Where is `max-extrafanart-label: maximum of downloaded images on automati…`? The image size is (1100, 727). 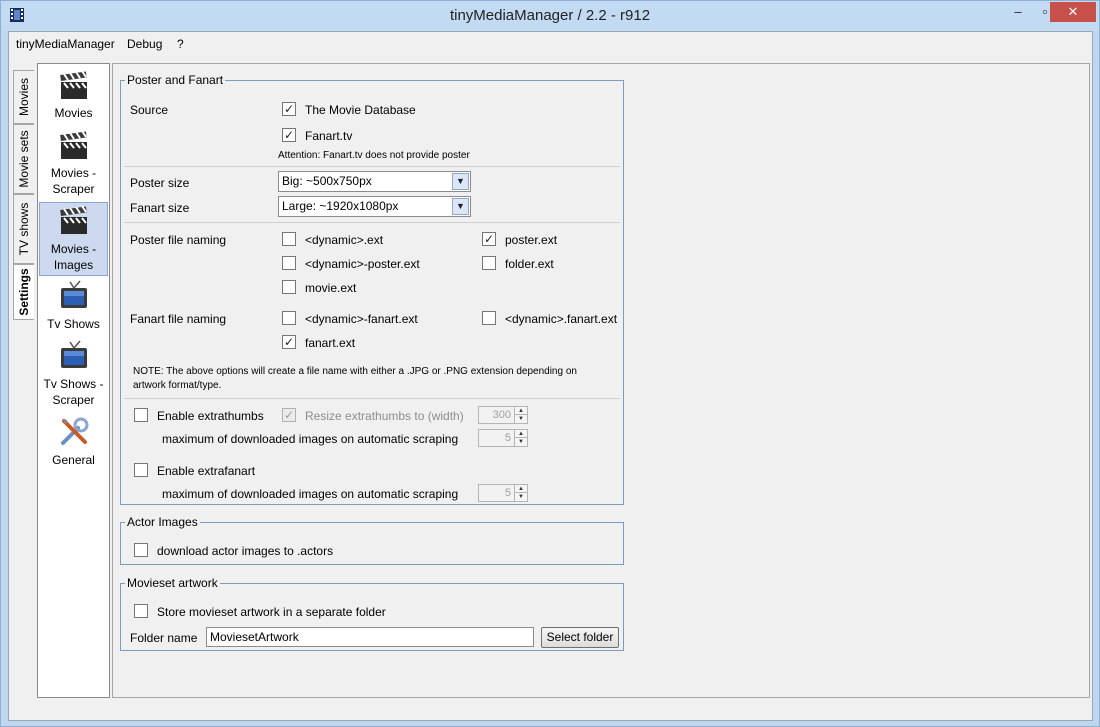
max-extrafanart-label: maximum of downloaded images on automati… is located at coordinates (310, 494).